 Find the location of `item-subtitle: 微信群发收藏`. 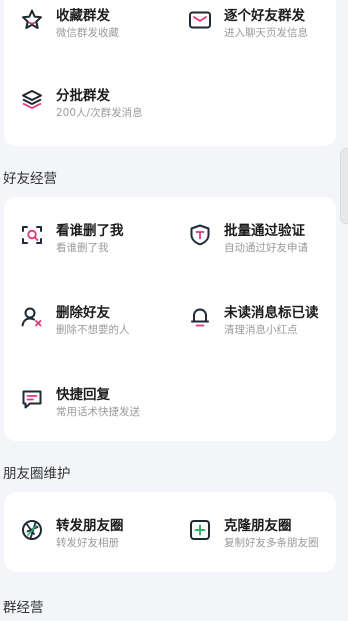

item-subtitle: 微信群发收藏 is located at coordinates (87, 33).